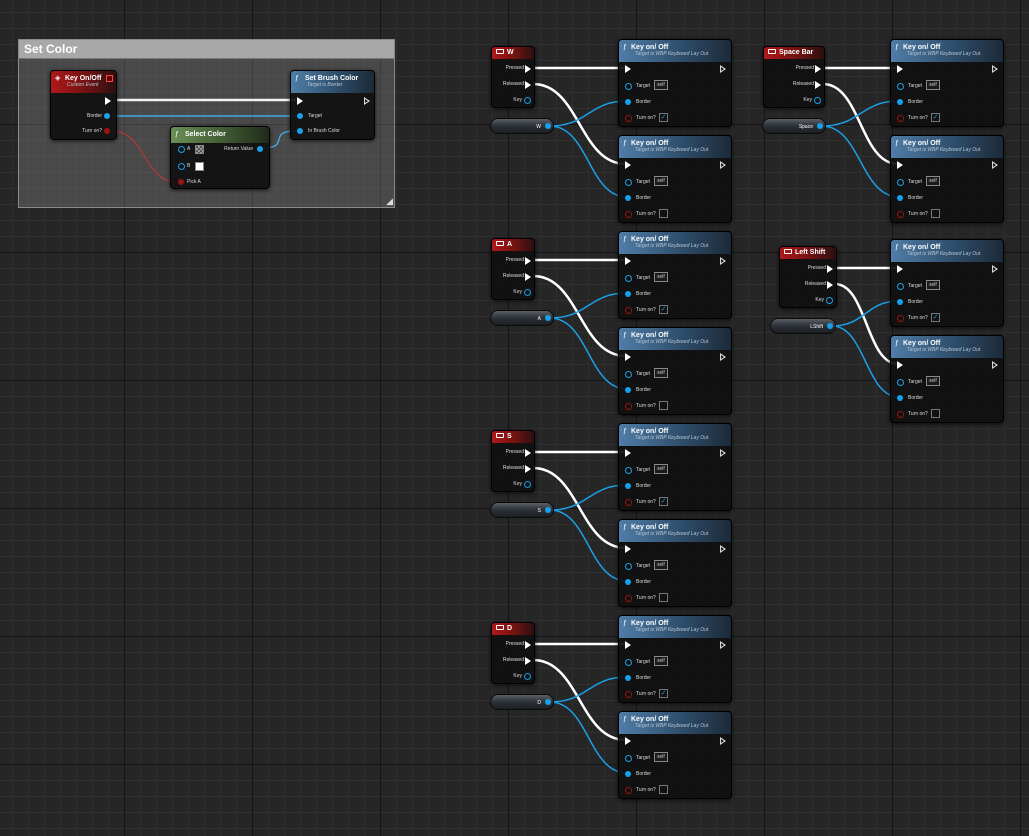 The width and height of the screenshot is (1029, 836). I want to click on select-color-node: ƒ Select Color A B Pick A Return Value, so click(220, 157).